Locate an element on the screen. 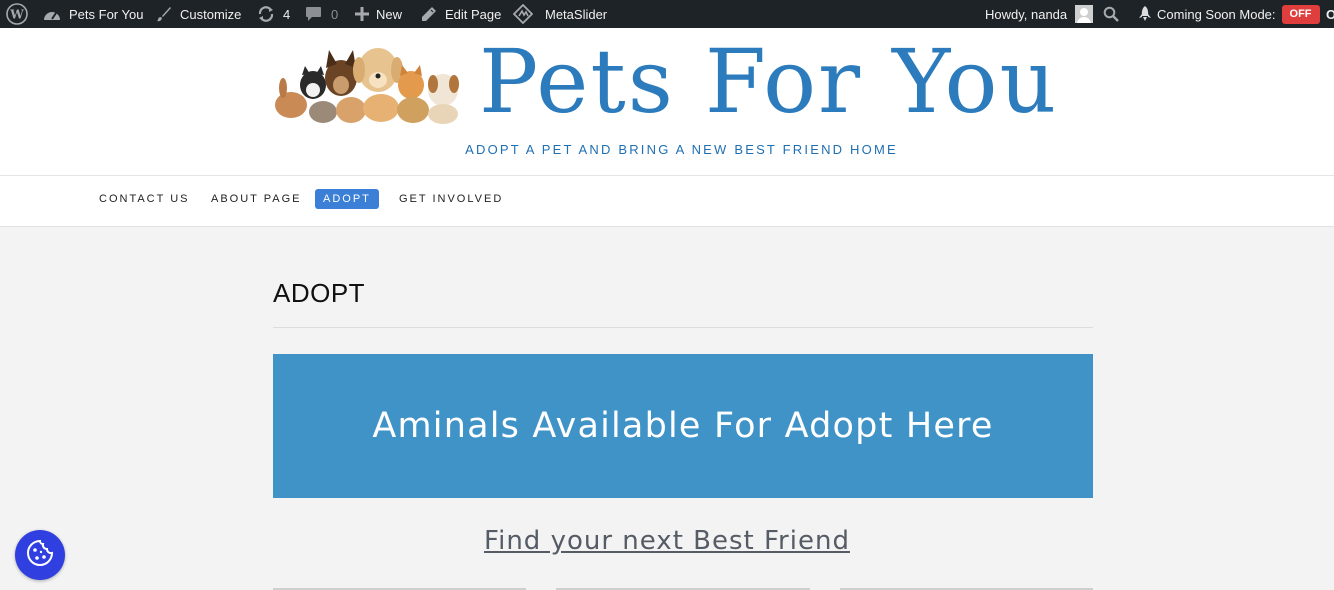 This screenshot has width=1334, height=590. find-best-friend-link: Find your next Best Friend is located at coordinates (667, 541).